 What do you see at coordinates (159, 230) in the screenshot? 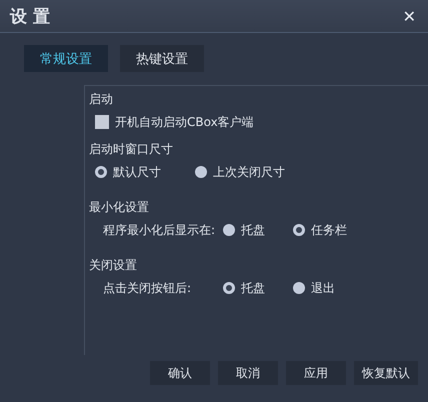
I see `option-label: 程序最小化后显示在:` at bounding box center [159, 230].